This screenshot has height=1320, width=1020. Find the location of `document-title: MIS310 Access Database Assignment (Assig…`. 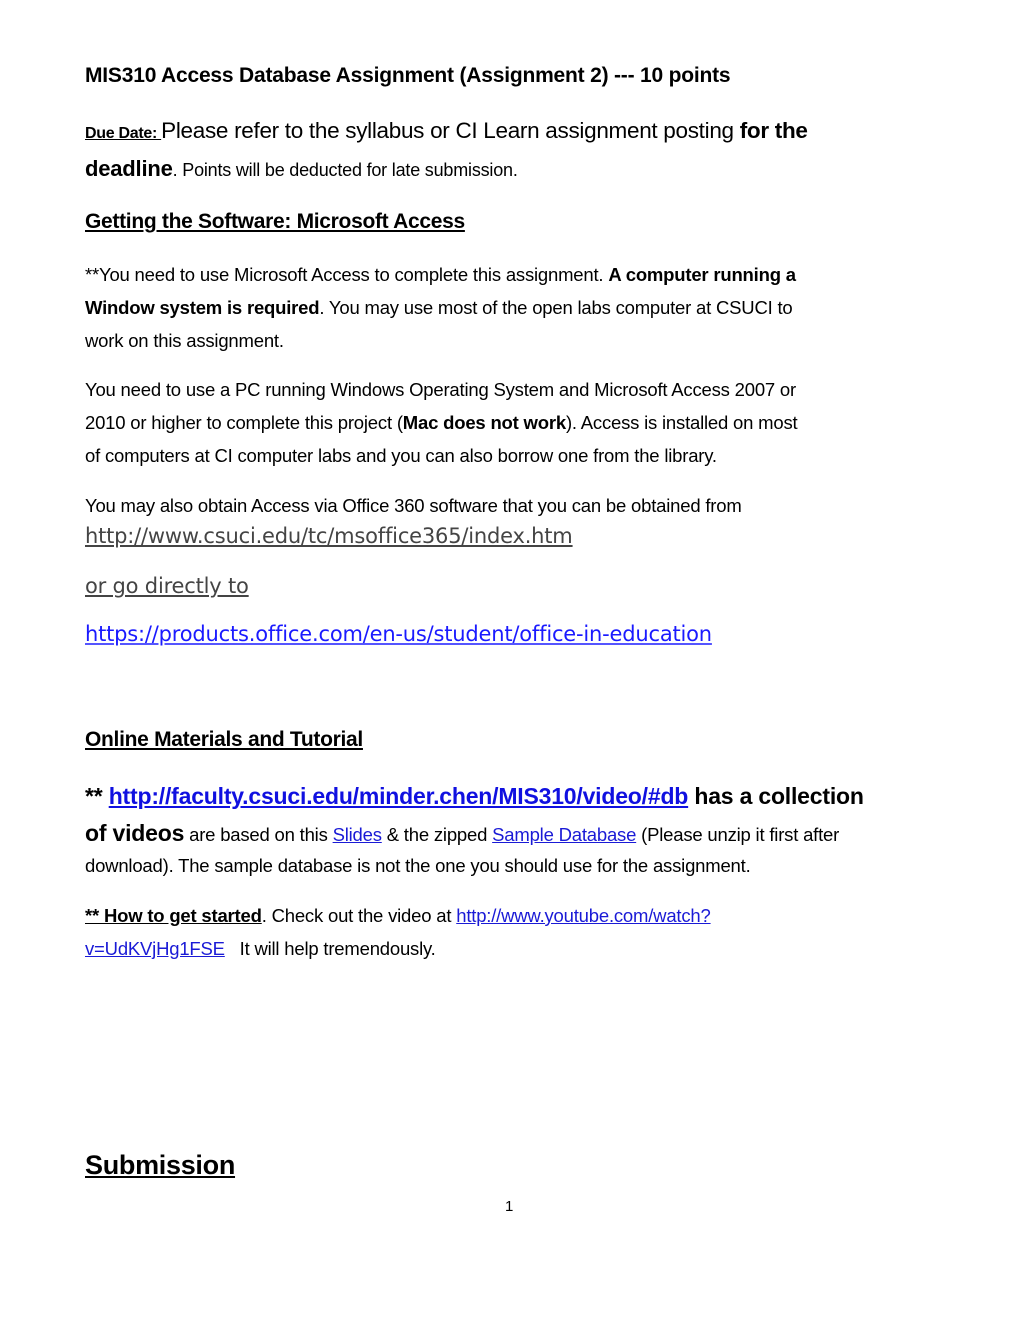

document-title: MIS310 Access Database Assignment (Assig… is located at coordinates (408, 75).